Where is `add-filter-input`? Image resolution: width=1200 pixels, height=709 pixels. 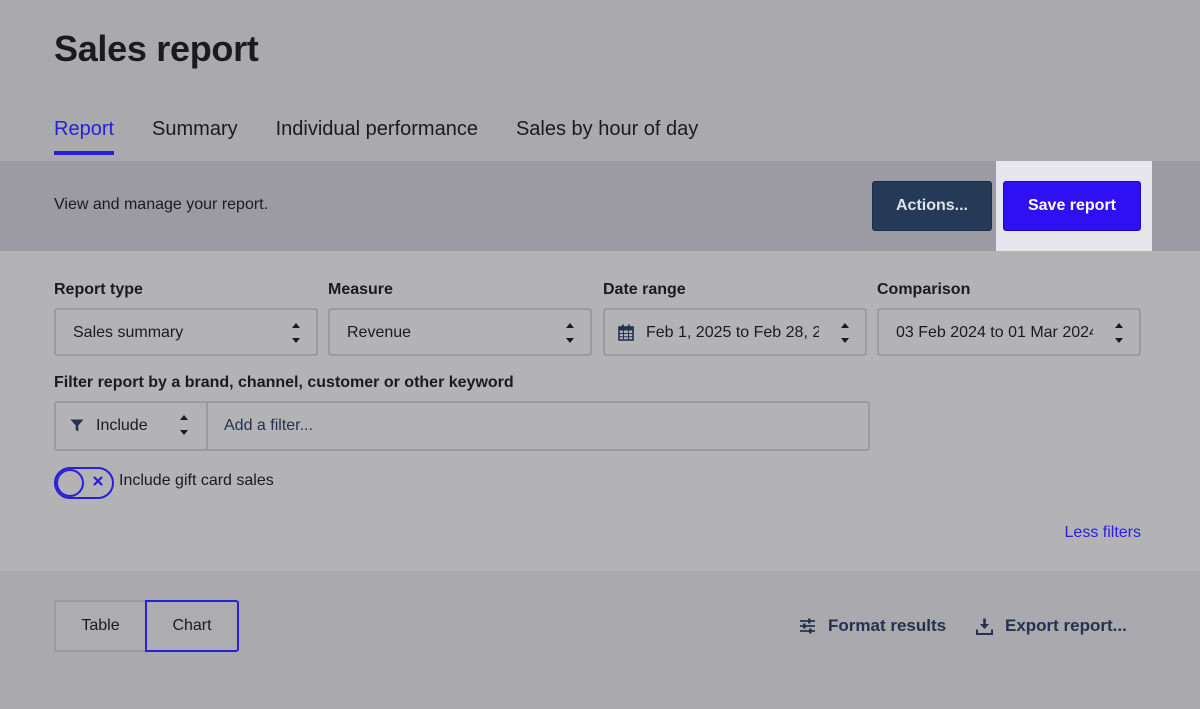 add-filter-input is located at coordinates (537, 426).